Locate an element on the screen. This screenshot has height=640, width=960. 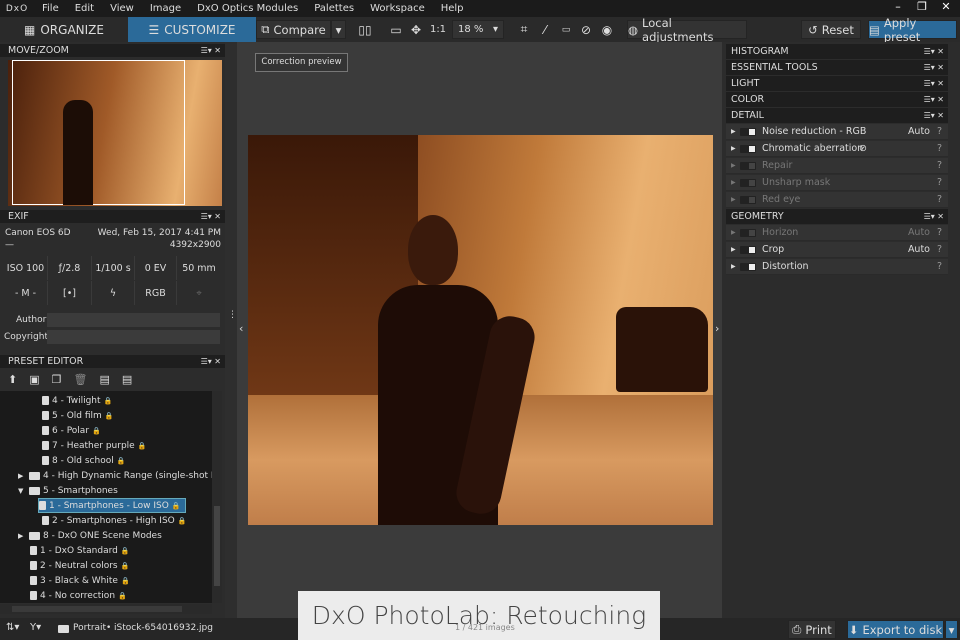
preset-folder: ▼ 5 - Smartphones is located at coordinates (68, 490).